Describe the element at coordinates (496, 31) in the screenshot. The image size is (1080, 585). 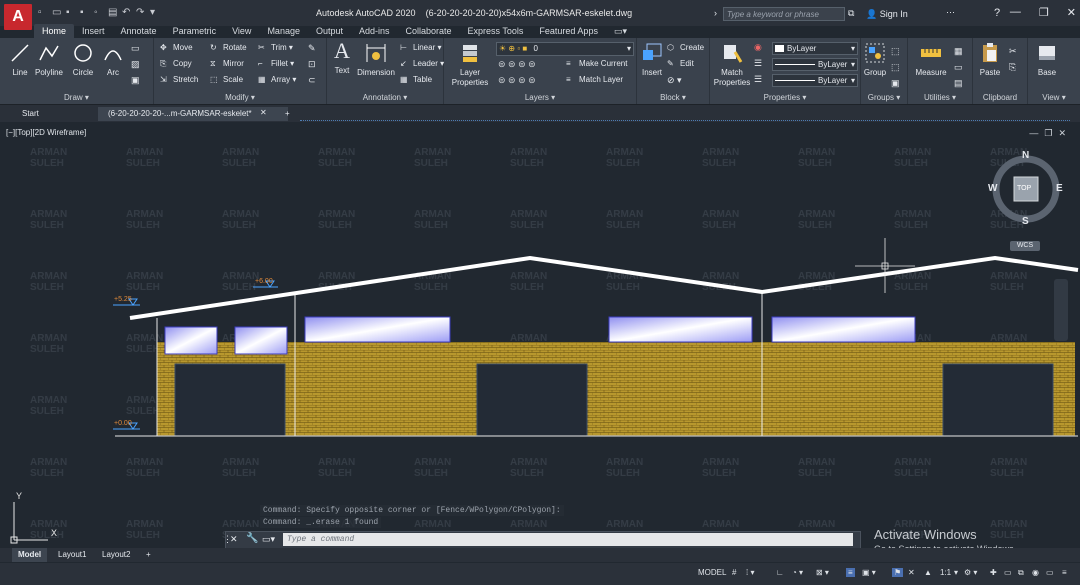
I see `tab-express-tools: Express Tools` at that location.